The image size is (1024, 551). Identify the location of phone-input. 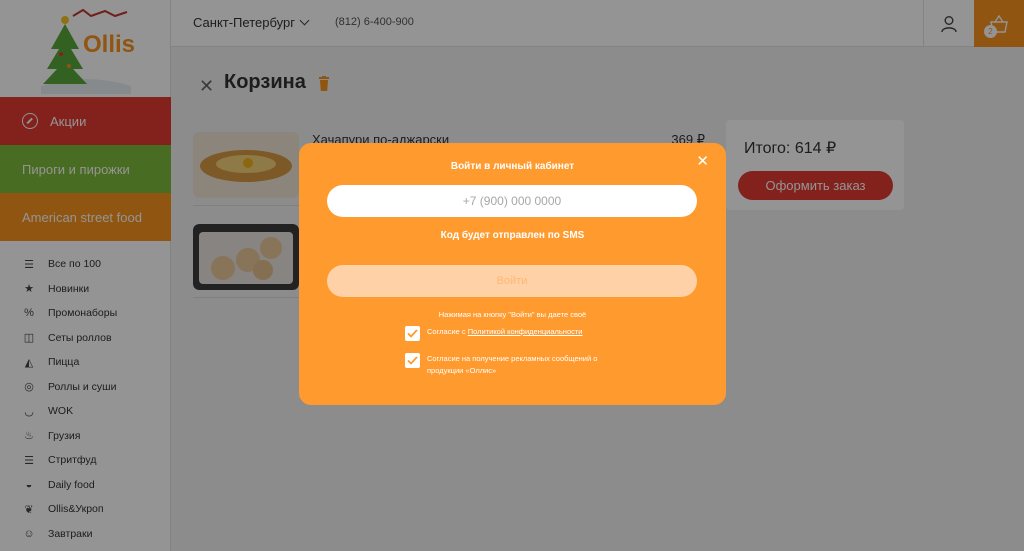
(512, 201).